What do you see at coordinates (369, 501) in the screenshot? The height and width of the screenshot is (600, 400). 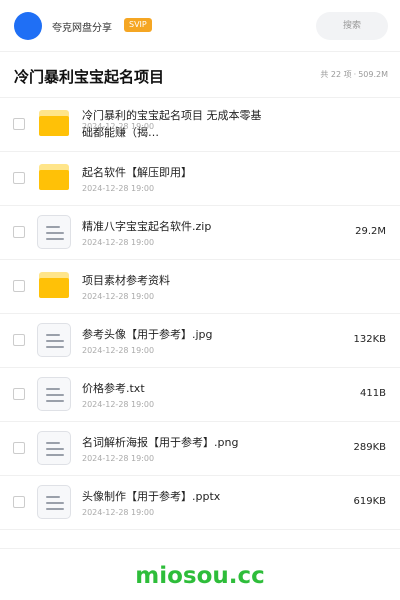 I see `file-size: 619KB` at bounding box center [369, 501].